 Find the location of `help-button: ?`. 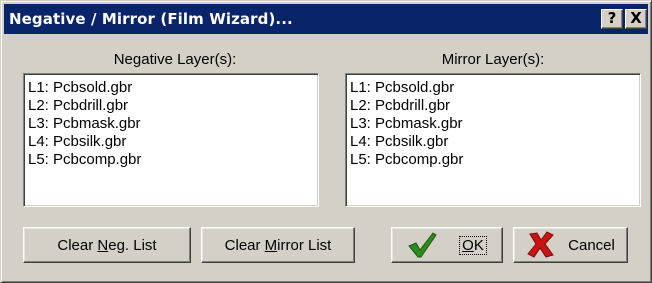

help-button: ? is located at coordinates (612, 19).